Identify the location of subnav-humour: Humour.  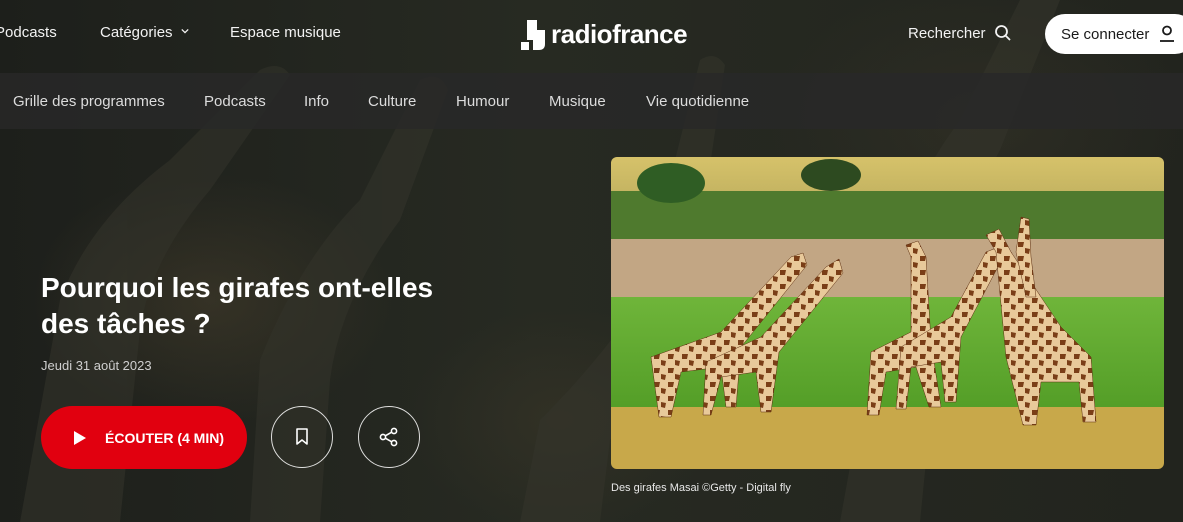
(482, 101).